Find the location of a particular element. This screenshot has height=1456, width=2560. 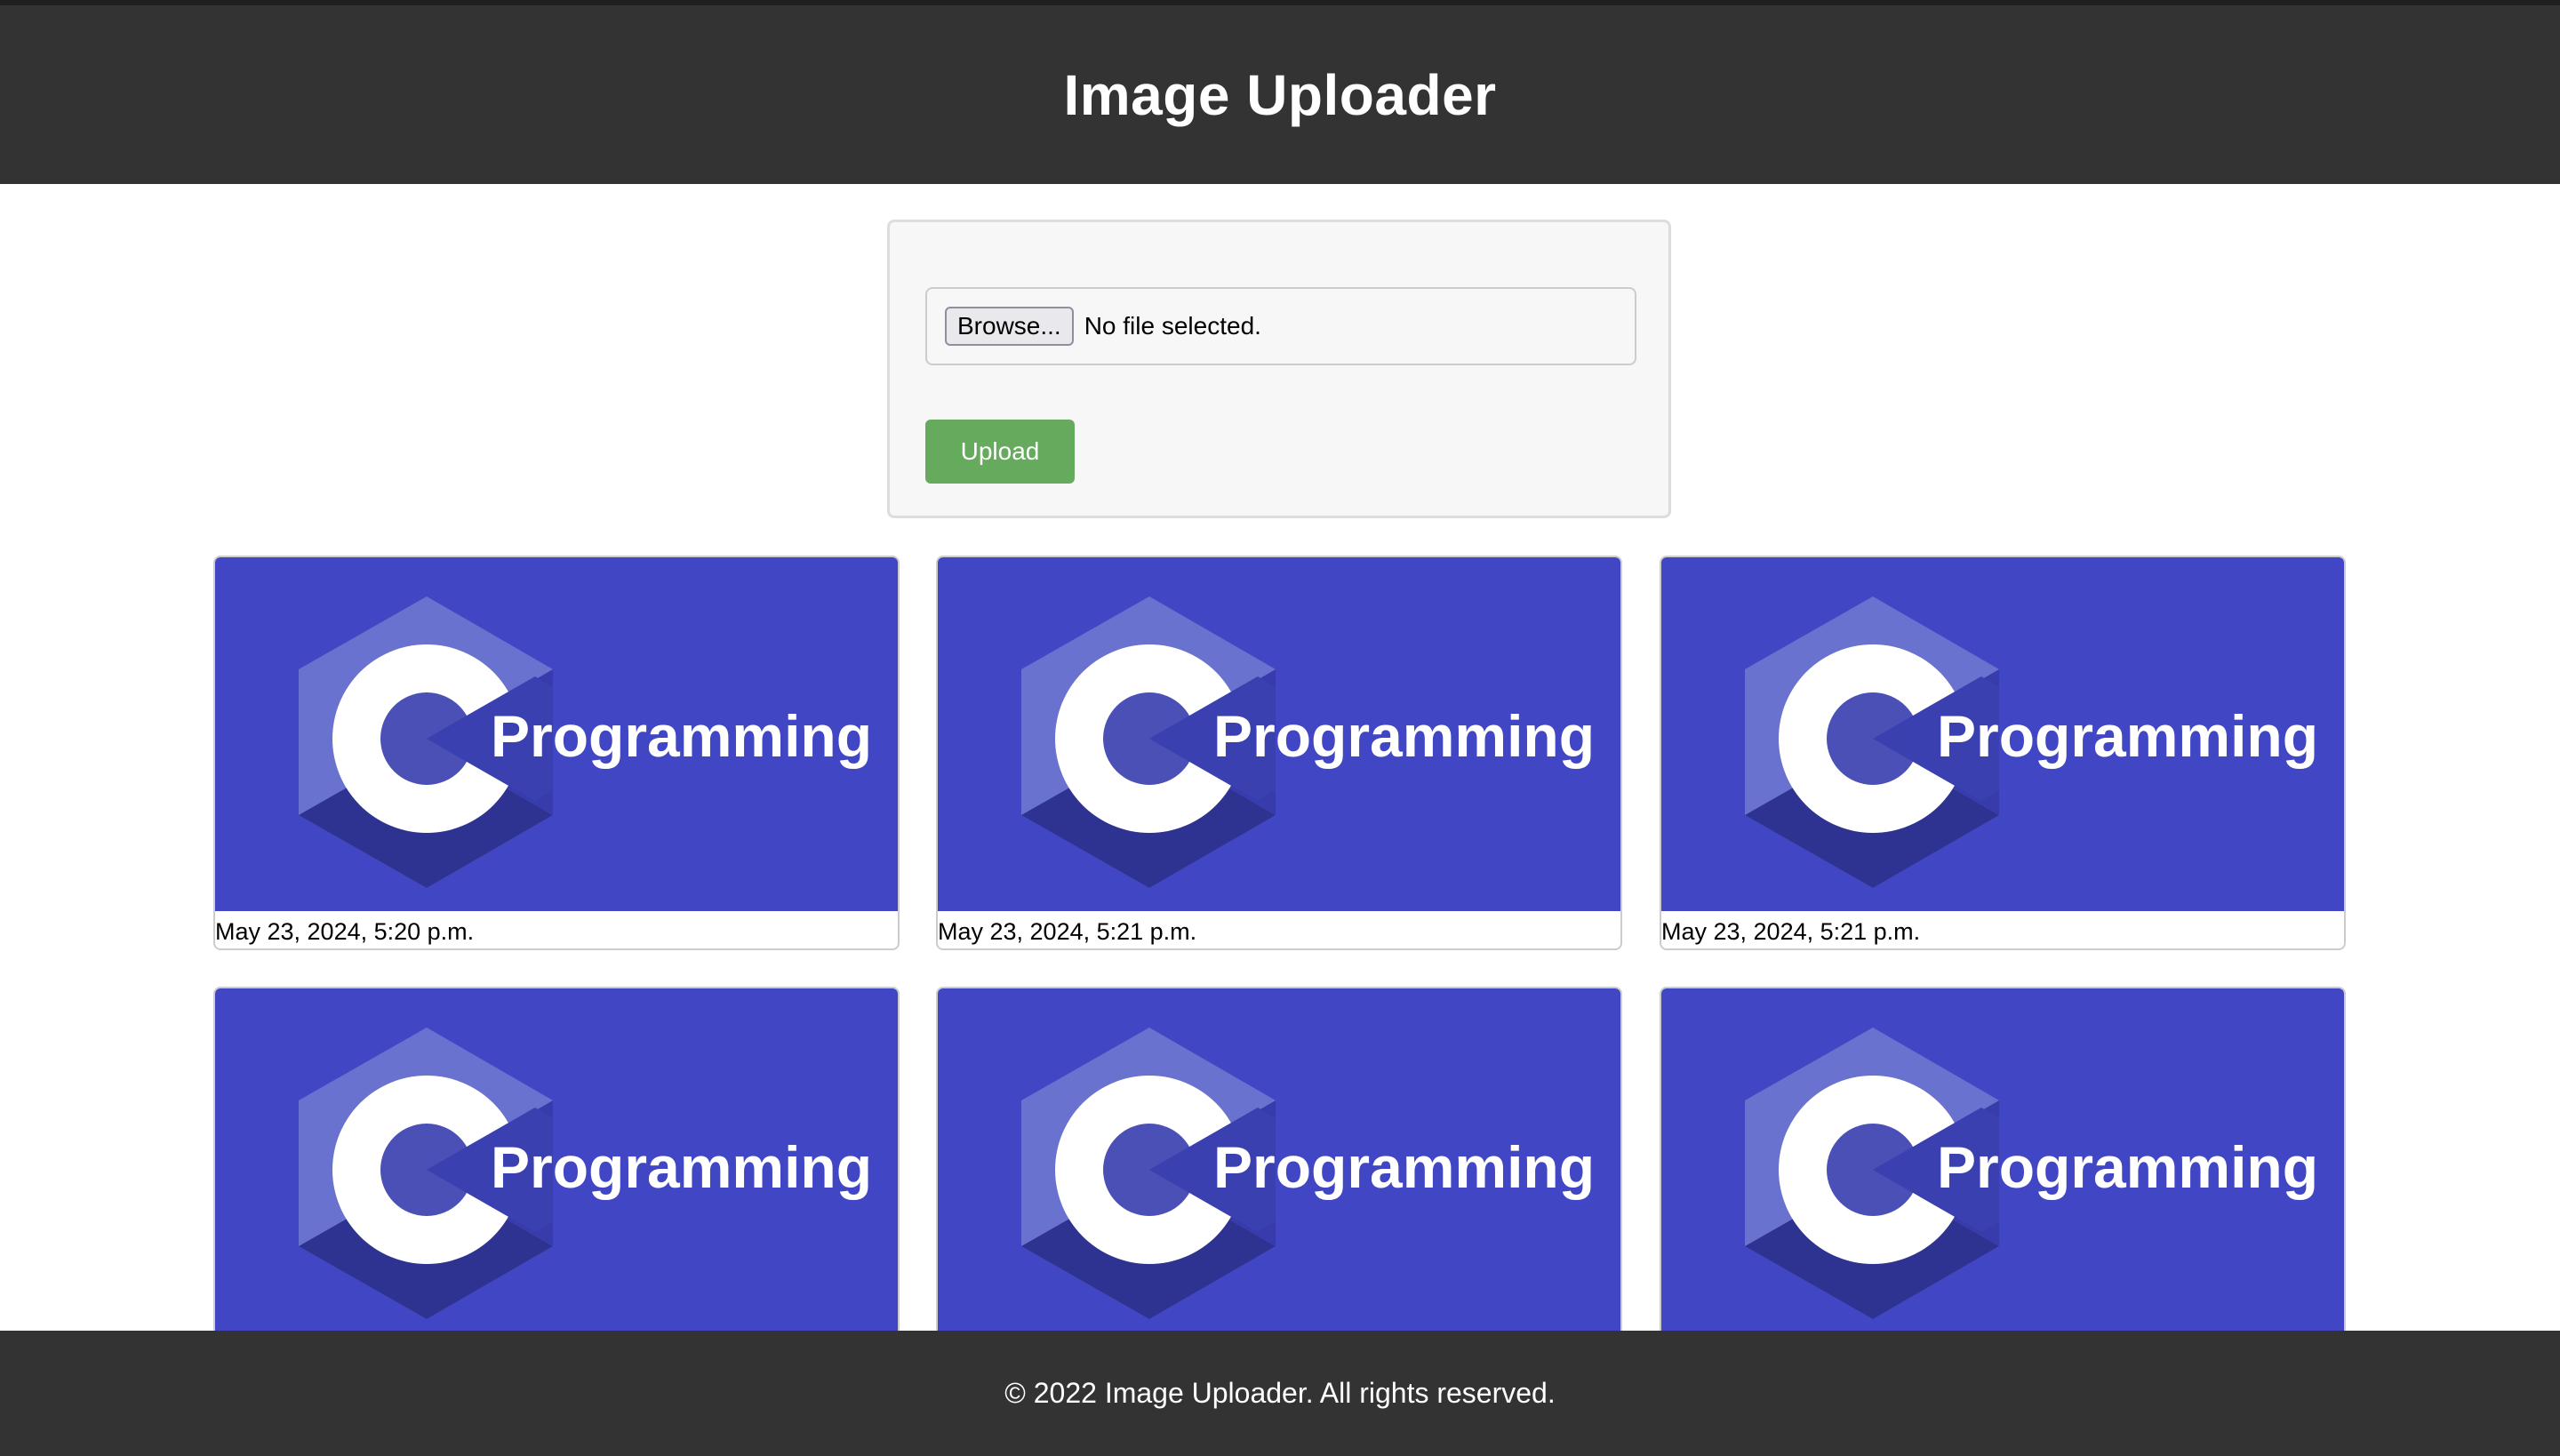

image-card: Programming May 23, 2024, 5:20 p.m. is located at coordinates (556, 753).